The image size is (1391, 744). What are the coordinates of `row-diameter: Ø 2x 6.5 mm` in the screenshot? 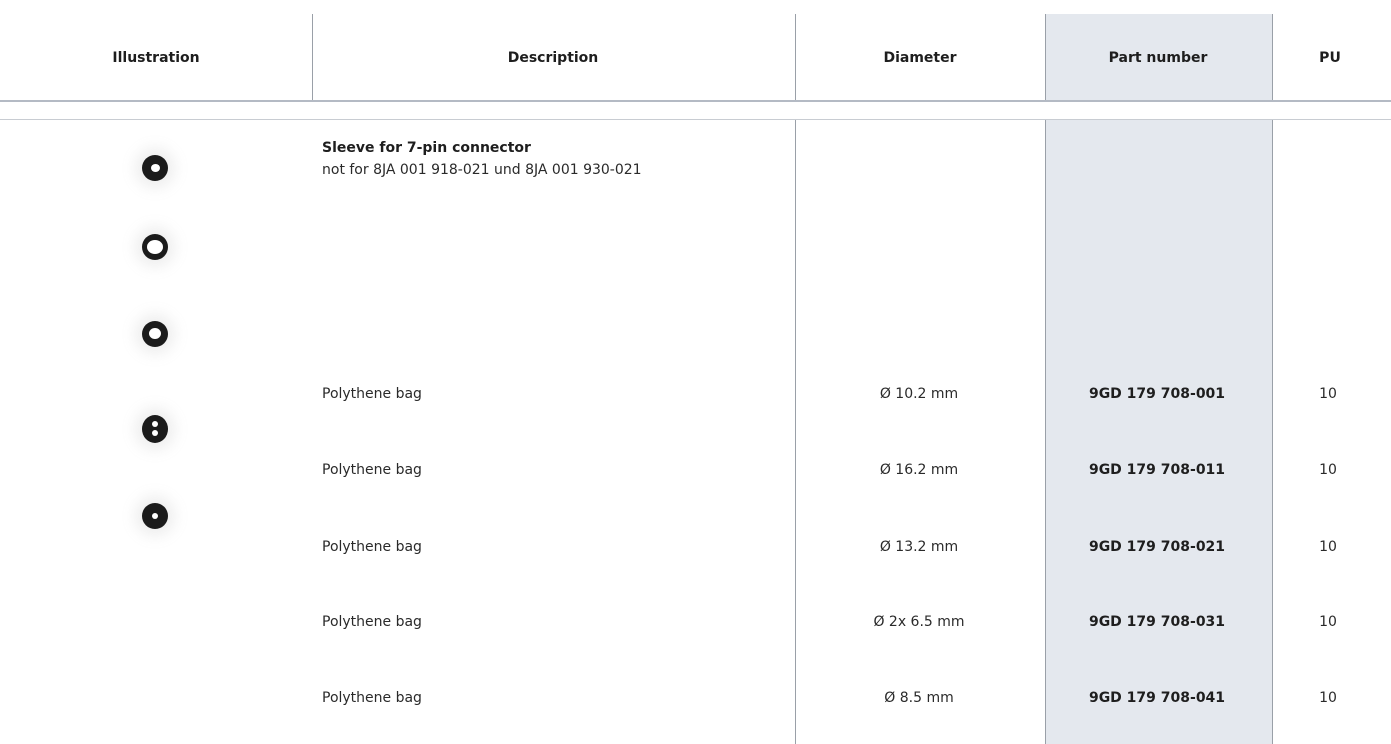 It's located at (919, 622).